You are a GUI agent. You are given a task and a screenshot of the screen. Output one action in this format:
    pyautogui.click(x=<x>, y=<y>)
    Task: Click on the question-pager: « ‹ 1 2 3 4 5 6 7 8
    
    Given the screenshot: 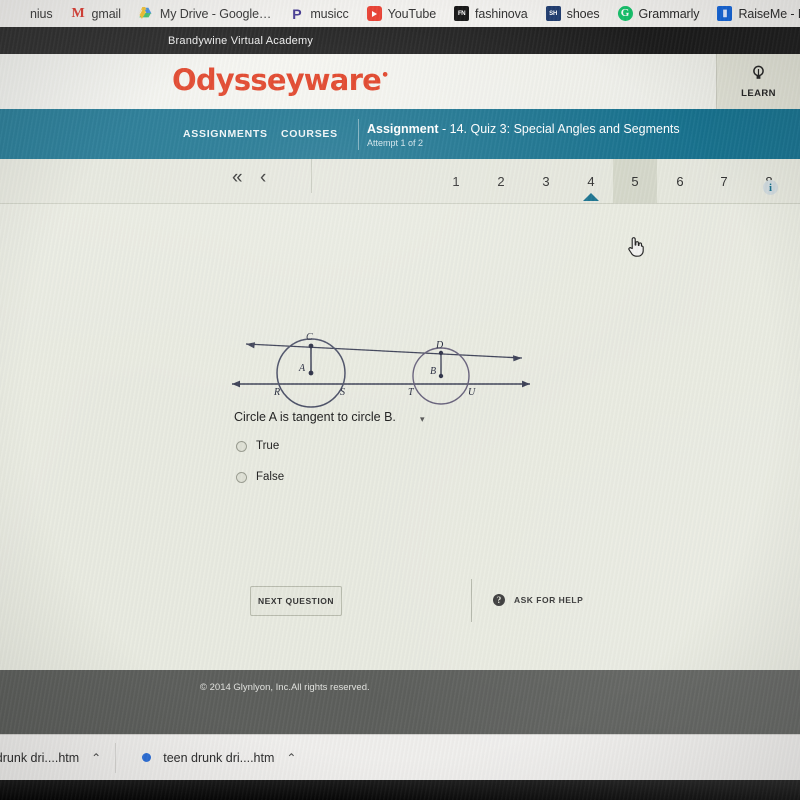 What is the action you would take?
    pyautogui.click(x=400, y=181)
    